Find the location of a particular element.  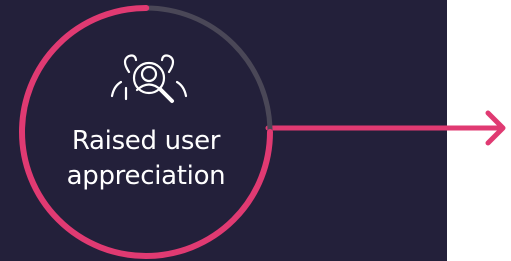

card-label-line2: appreciation is located at coordinates (146, 176).